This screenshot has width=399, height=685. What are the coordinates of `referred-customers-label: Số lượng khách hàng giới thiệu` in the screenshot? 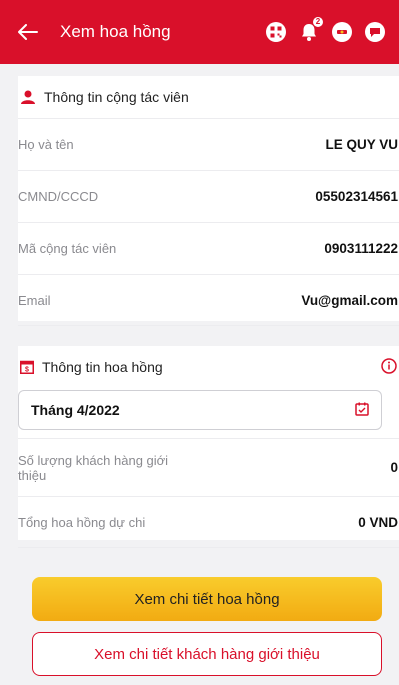 It's located at (93, 467).